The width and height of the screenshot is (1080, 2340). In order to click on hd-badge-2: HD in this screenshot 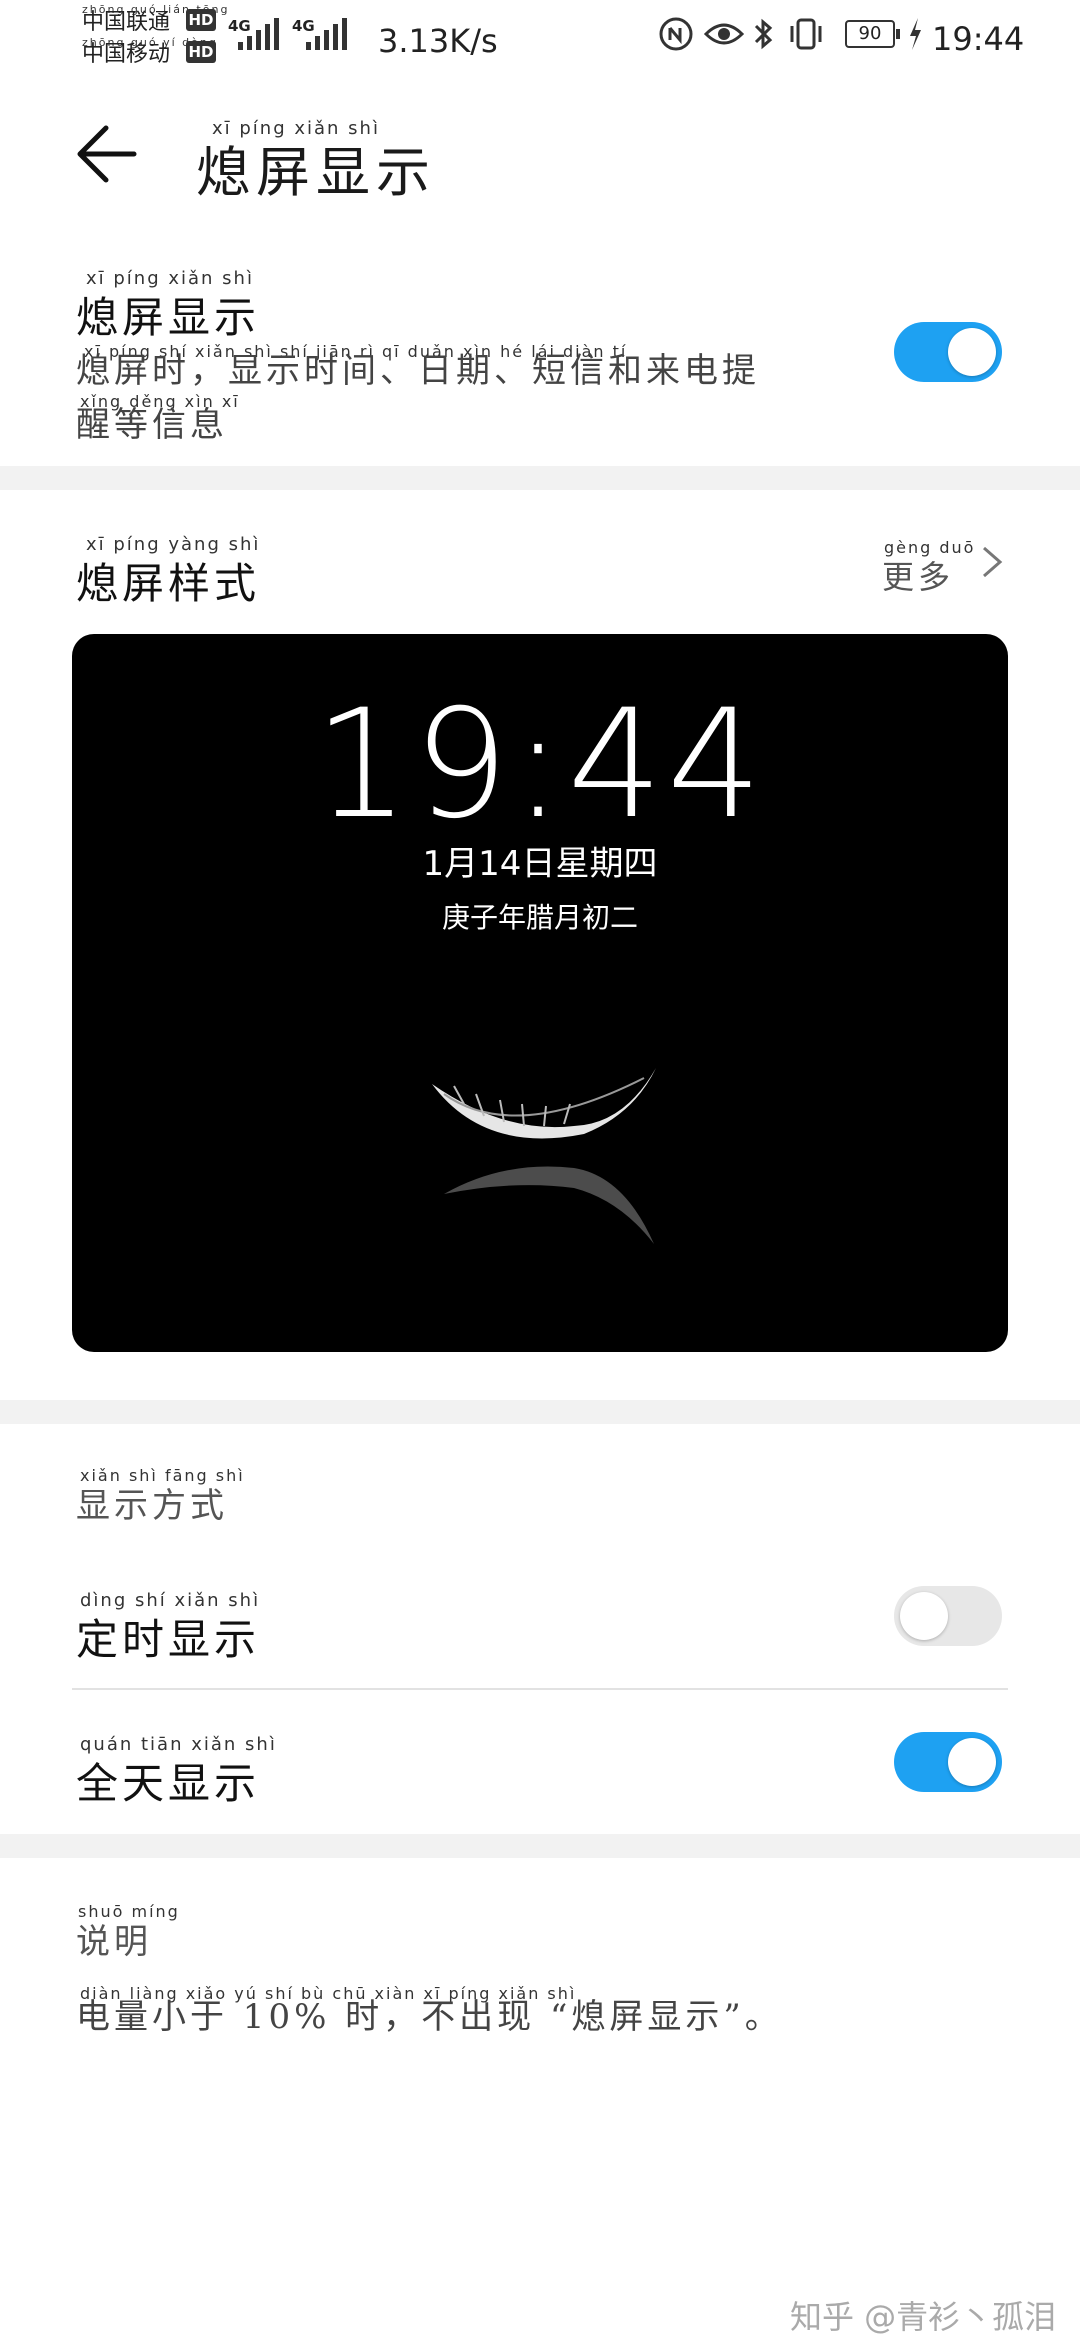, I will do `click(201, 52)`.